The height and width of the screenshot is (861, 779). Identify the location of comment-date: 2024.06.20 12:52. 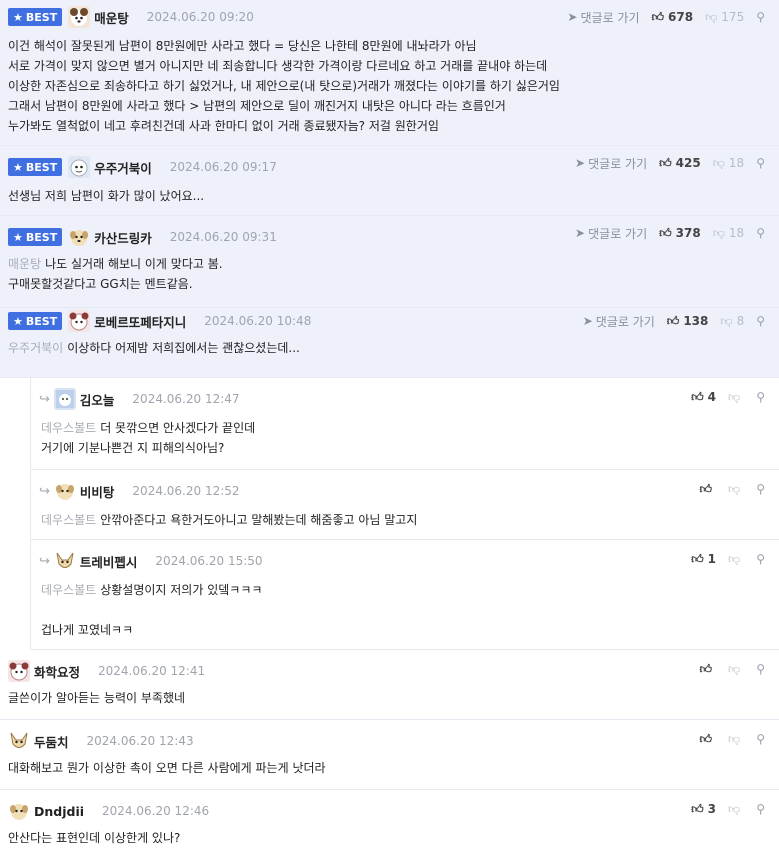
(186, 491).